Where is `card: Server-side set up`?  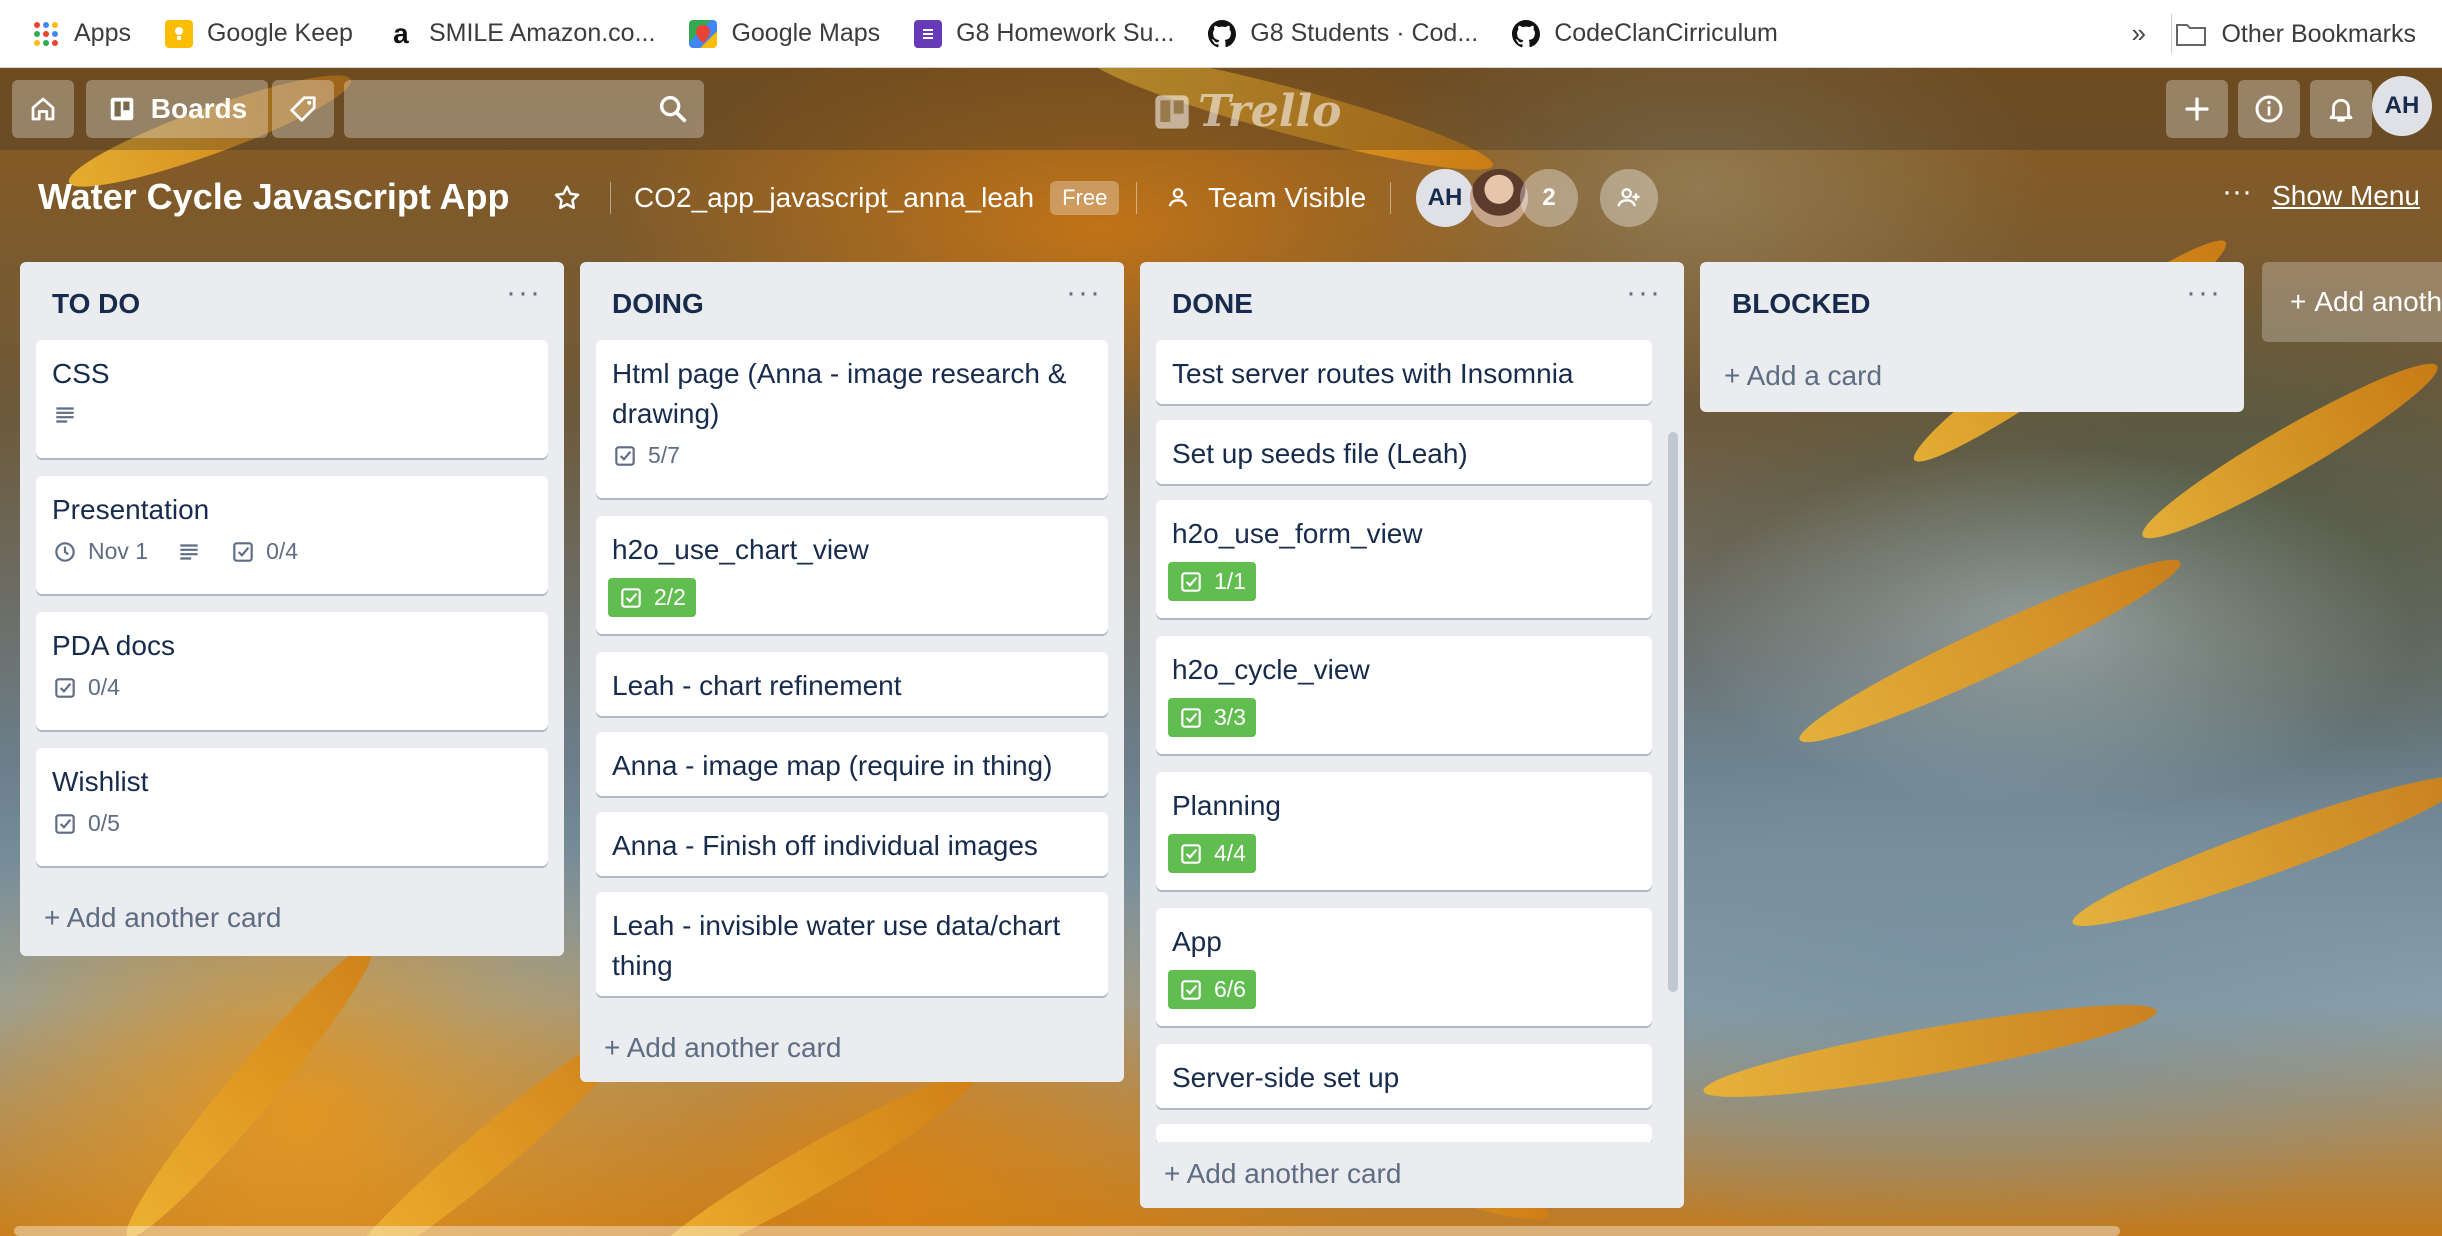
card: Server-side set up is located at coordinates (1404, 1076).